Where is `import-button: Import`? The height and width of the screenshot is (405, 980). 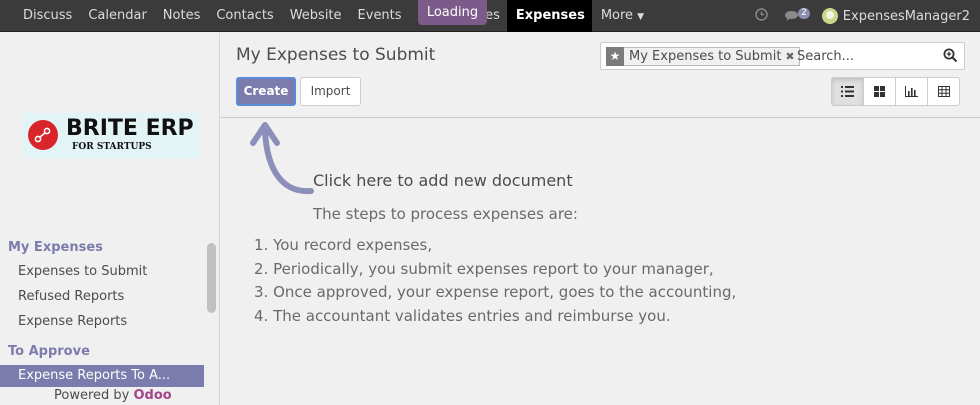
import-button: Import is located at coordinates (330, 91).